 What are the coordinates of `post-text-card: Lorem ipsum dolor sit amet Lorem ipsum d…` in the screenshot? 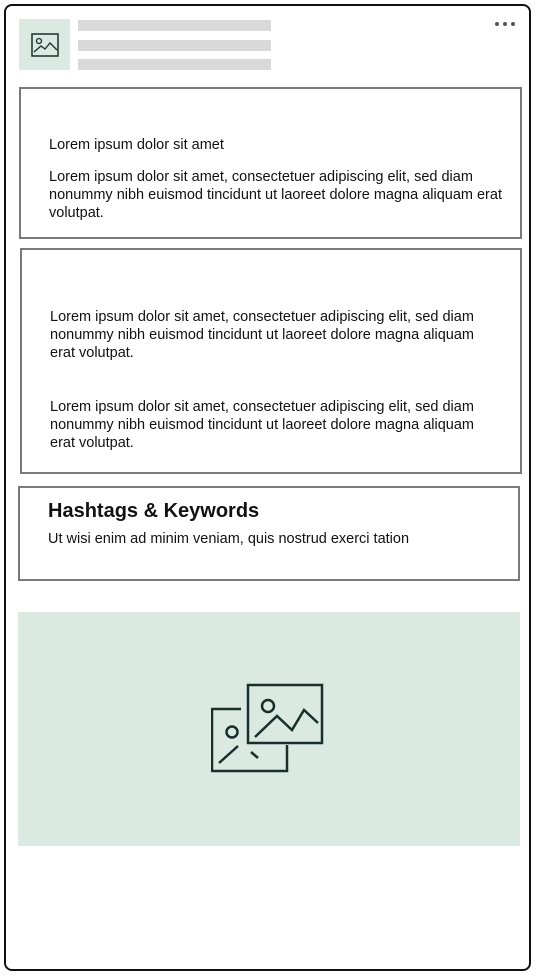 It's located at (270, 163).